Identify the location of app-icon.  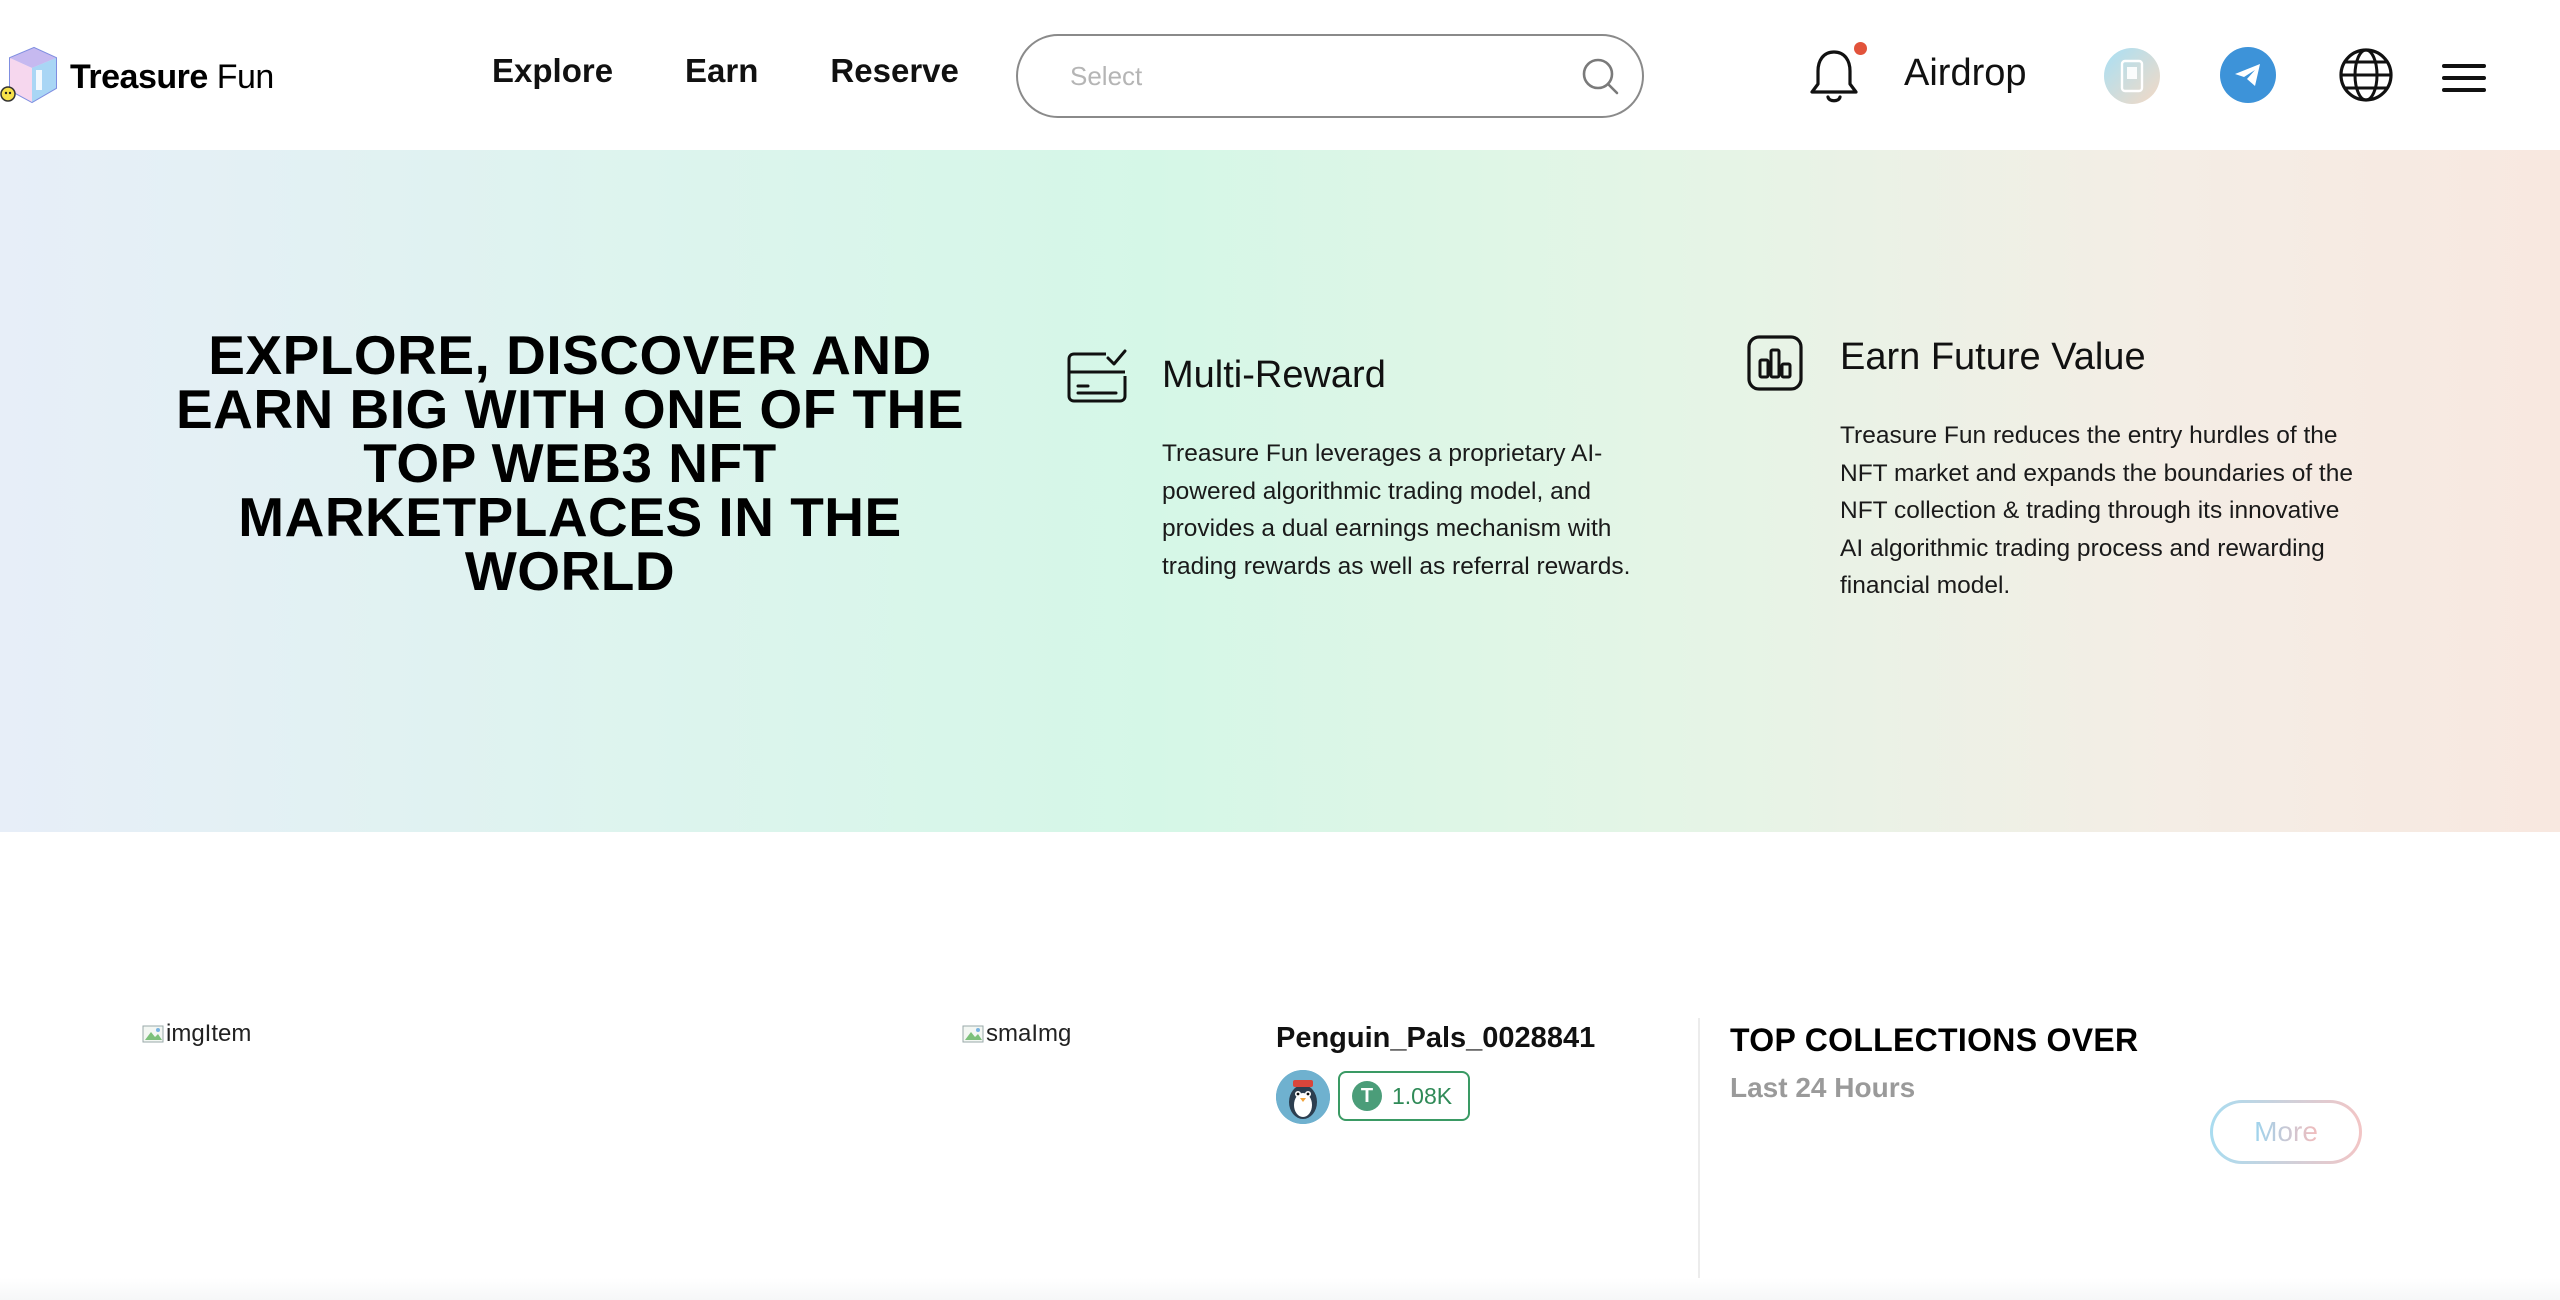
(2132, 76).